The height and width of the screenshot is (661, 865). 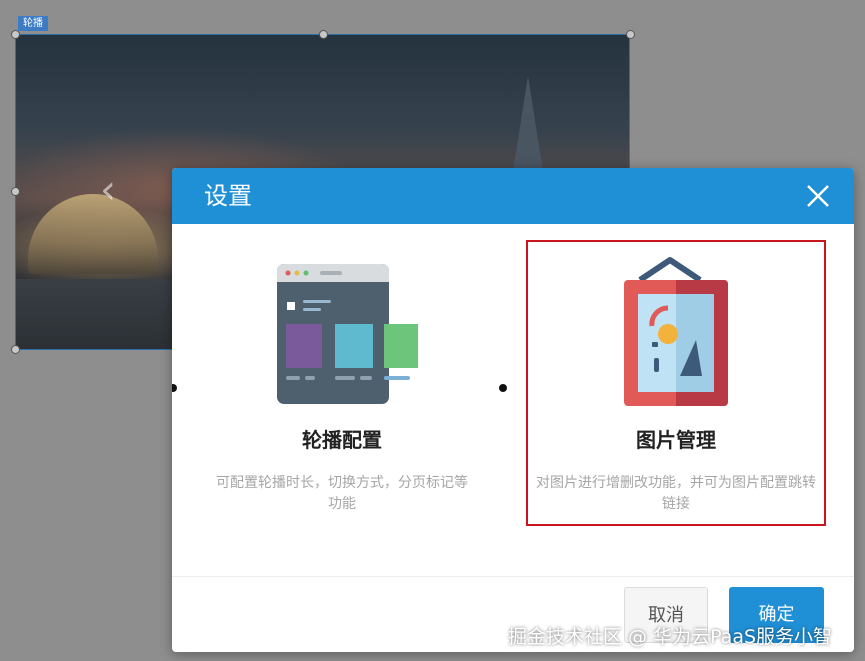 I want to click on option-description: 对图片进行增删改功能，并可为图片配置跳转链接, so click(x=676, y=493).